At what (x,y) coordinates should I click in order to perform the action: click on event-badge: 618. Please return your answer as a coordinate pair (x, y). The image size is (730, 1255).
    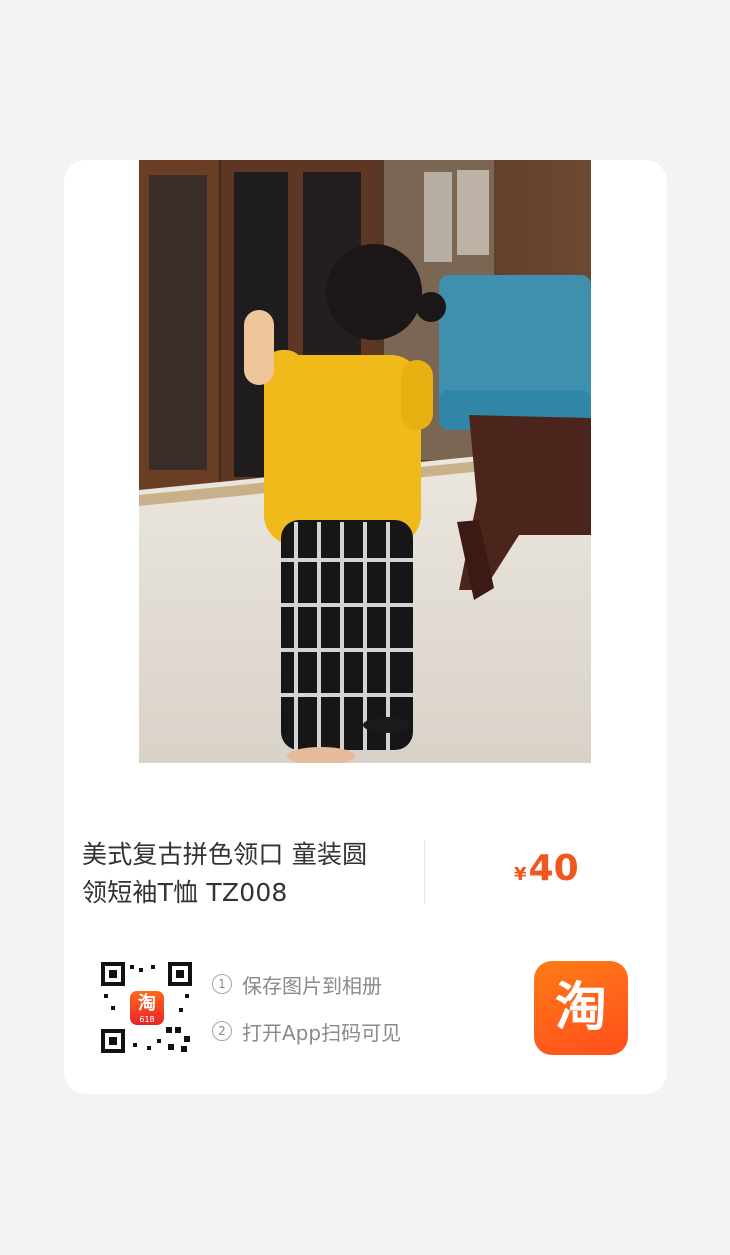
    Looking at the image, I should click on (147, 1019).